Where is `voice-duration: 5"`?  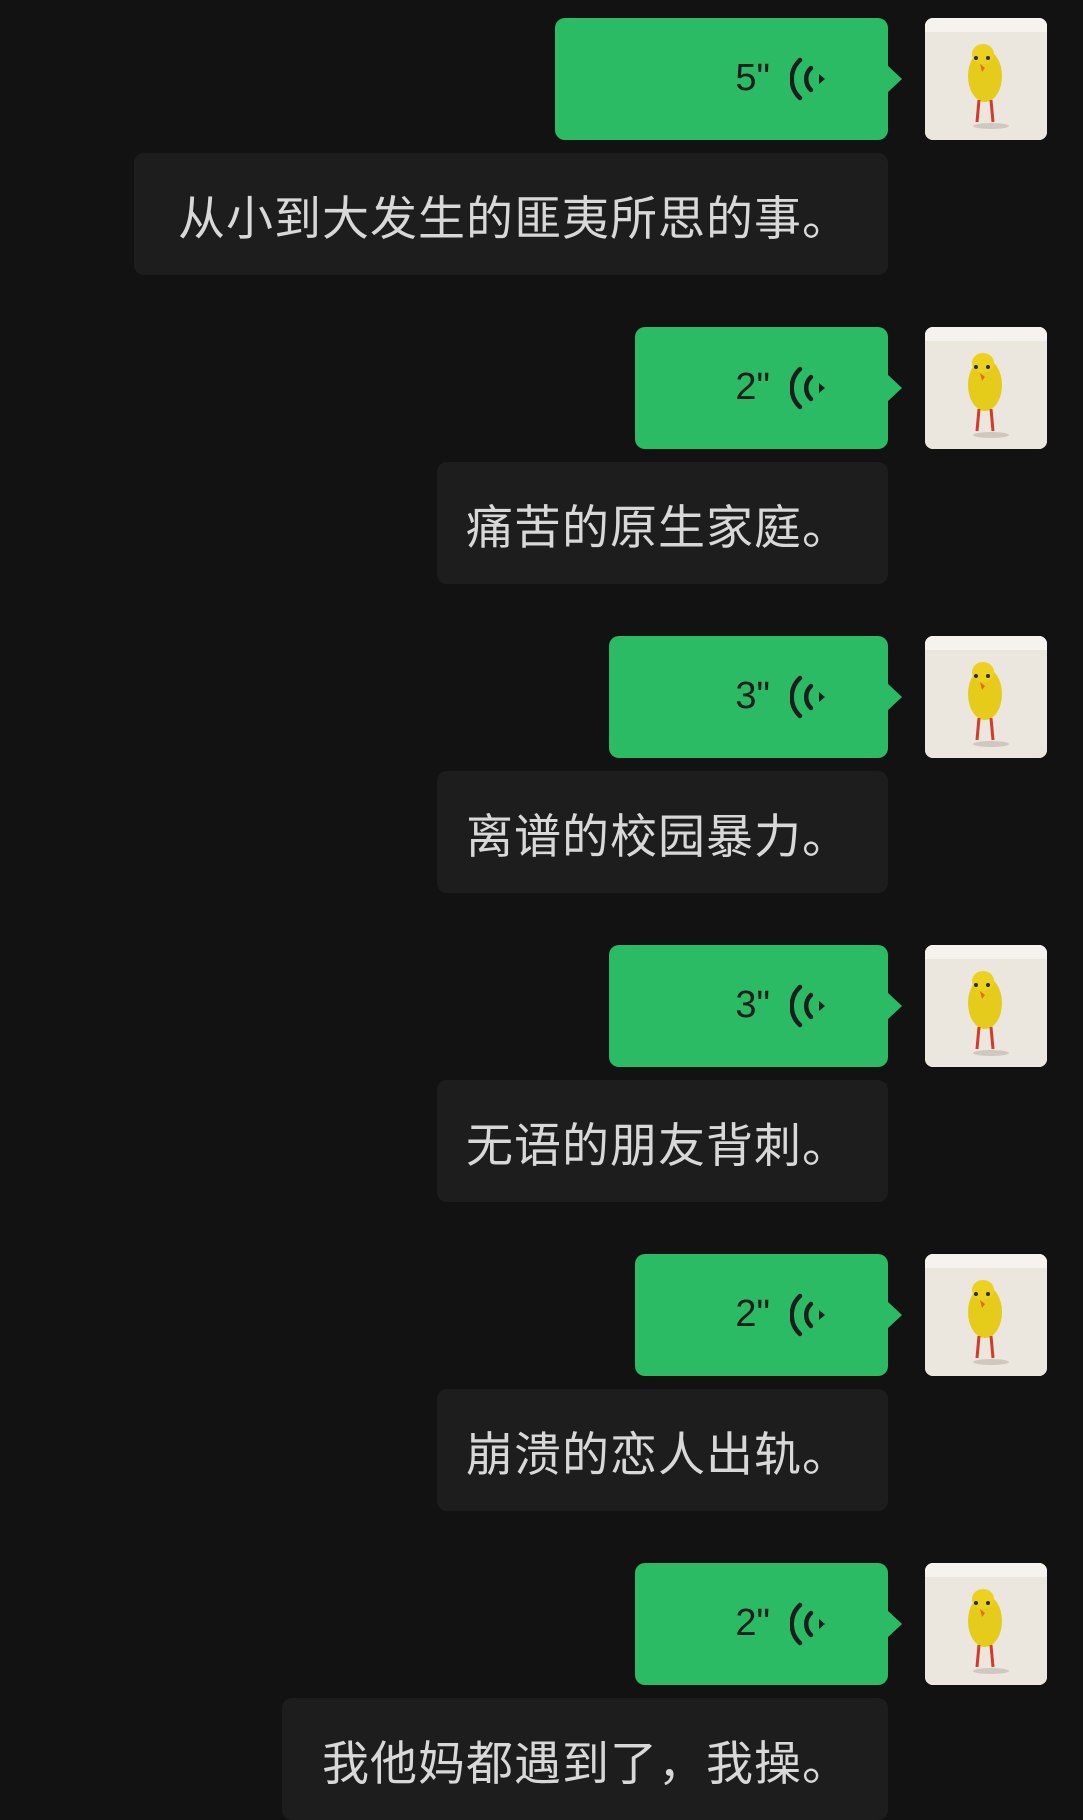
voice-duration: 5" is located at coordinates (752, 78).